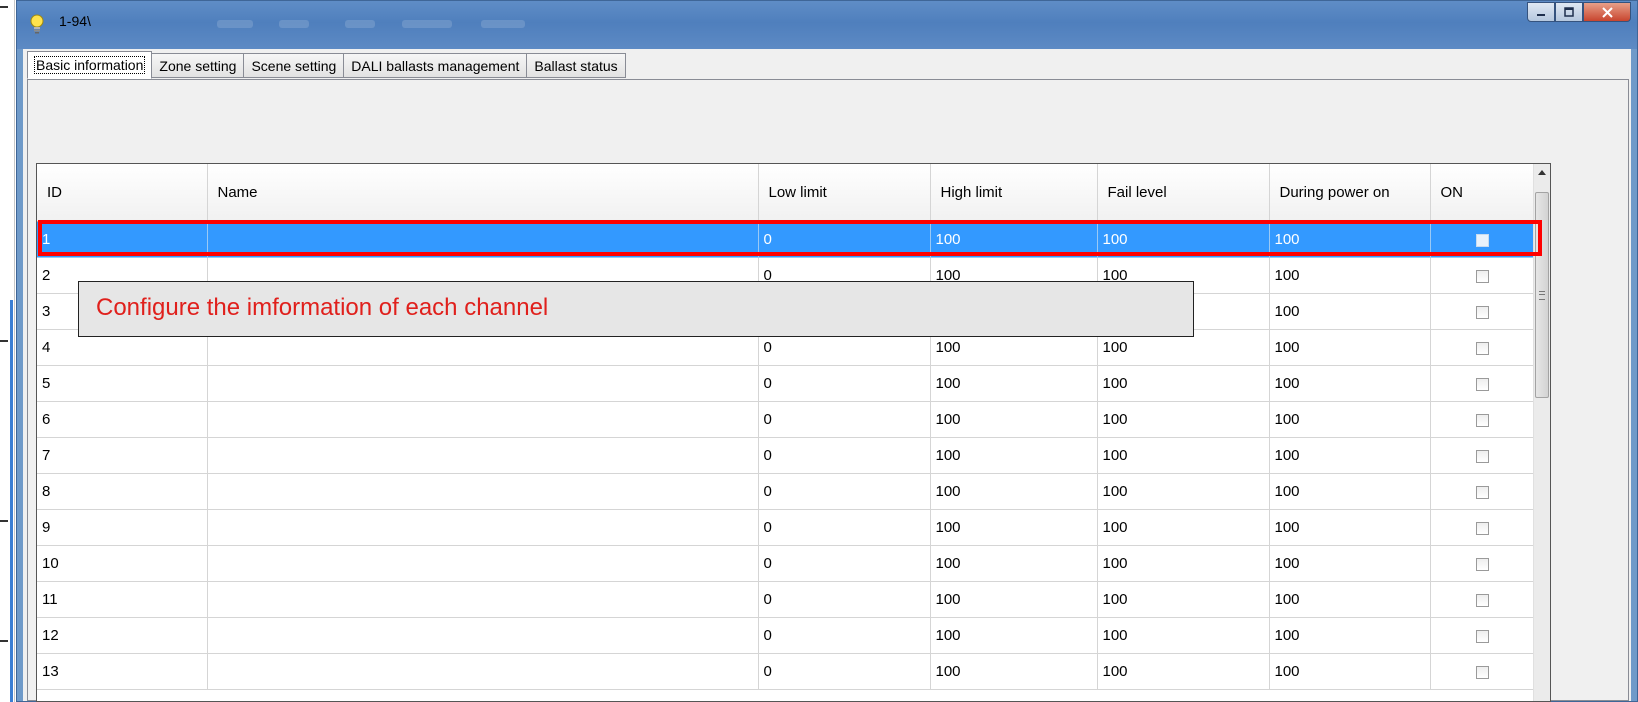 This screenshot has height=702, width=1638. What do you see at coordinates (1542, 172) in the screenshot?
I see `scroll-up-button` at bounding box center [1542, 172].